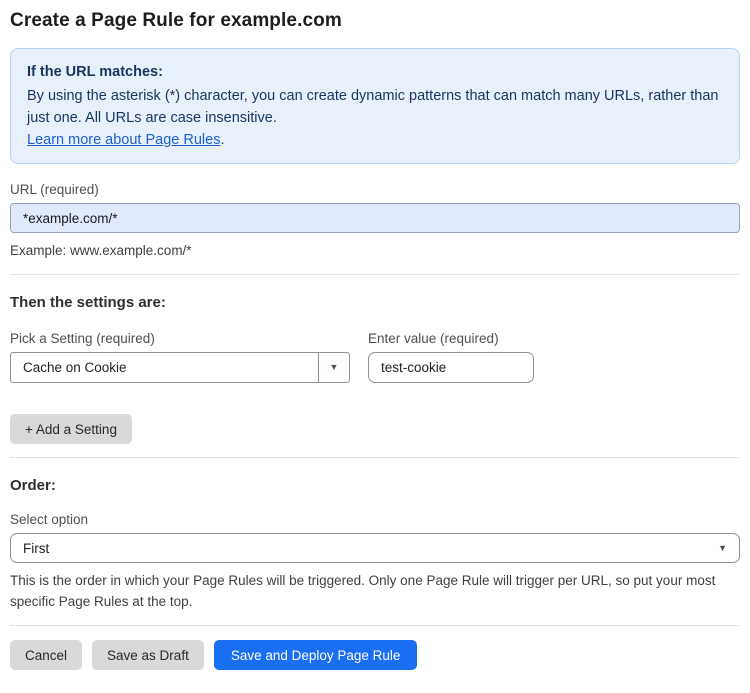 Image resolution: width=750 pixels, height=693 pixels. Describe the element at coordinates (82, 338) in the screenshot. I see `pick-setting-label: Pick a Setting (required)` at that location.